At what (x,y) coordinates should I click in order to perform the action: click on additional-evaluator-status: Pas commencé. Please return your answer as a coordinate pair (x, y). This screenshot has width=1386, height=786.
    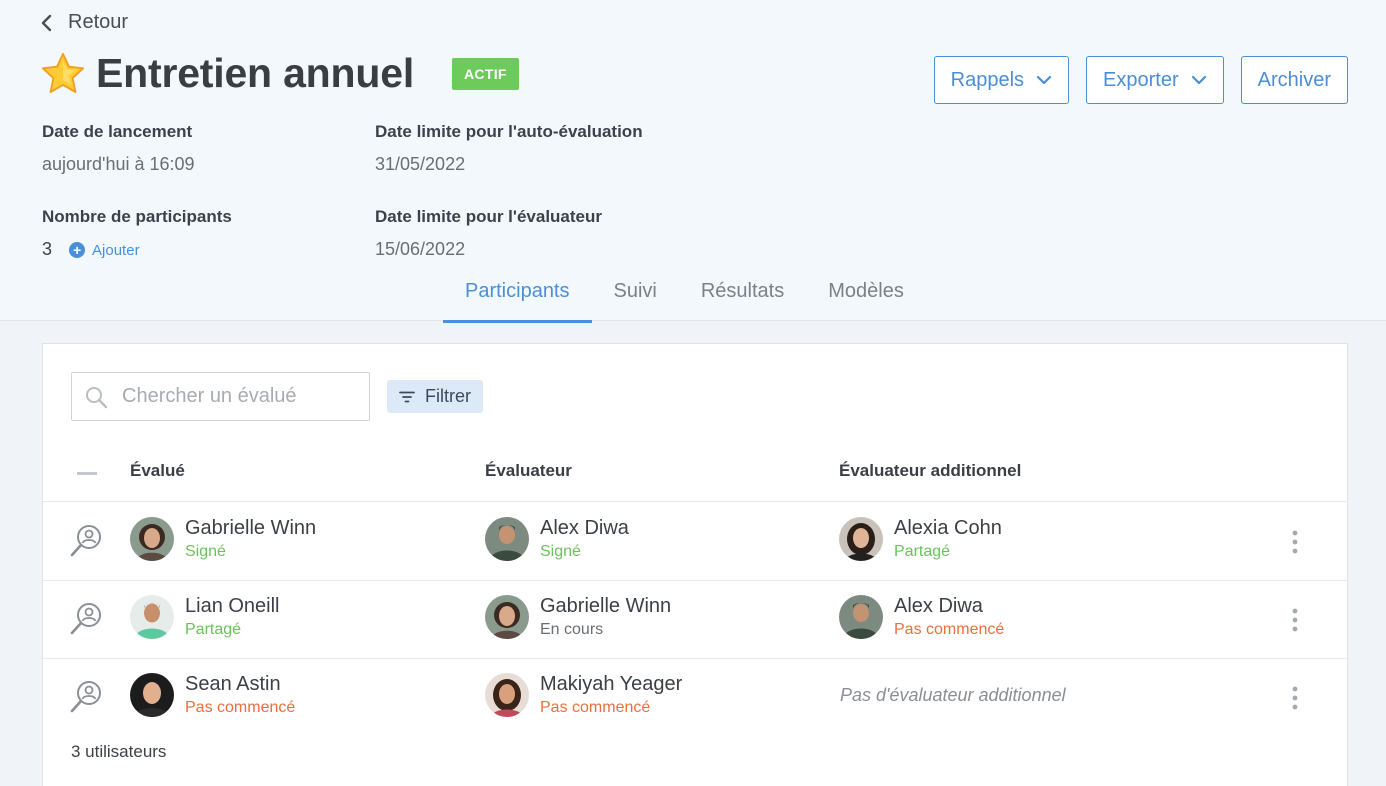
    Looking at the image, I should click on (949, 629).